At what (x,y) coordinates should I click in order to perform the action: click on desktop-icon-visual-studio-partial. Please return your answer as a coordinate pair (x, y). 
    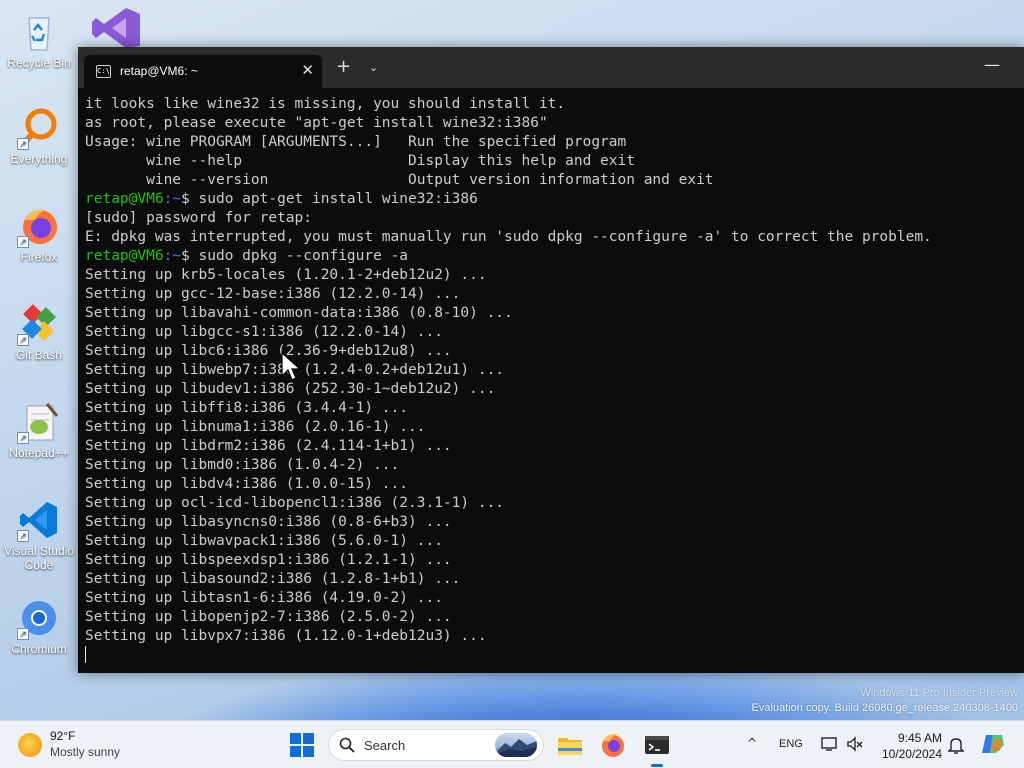
    Looking at the image, I should click on (117, 27).